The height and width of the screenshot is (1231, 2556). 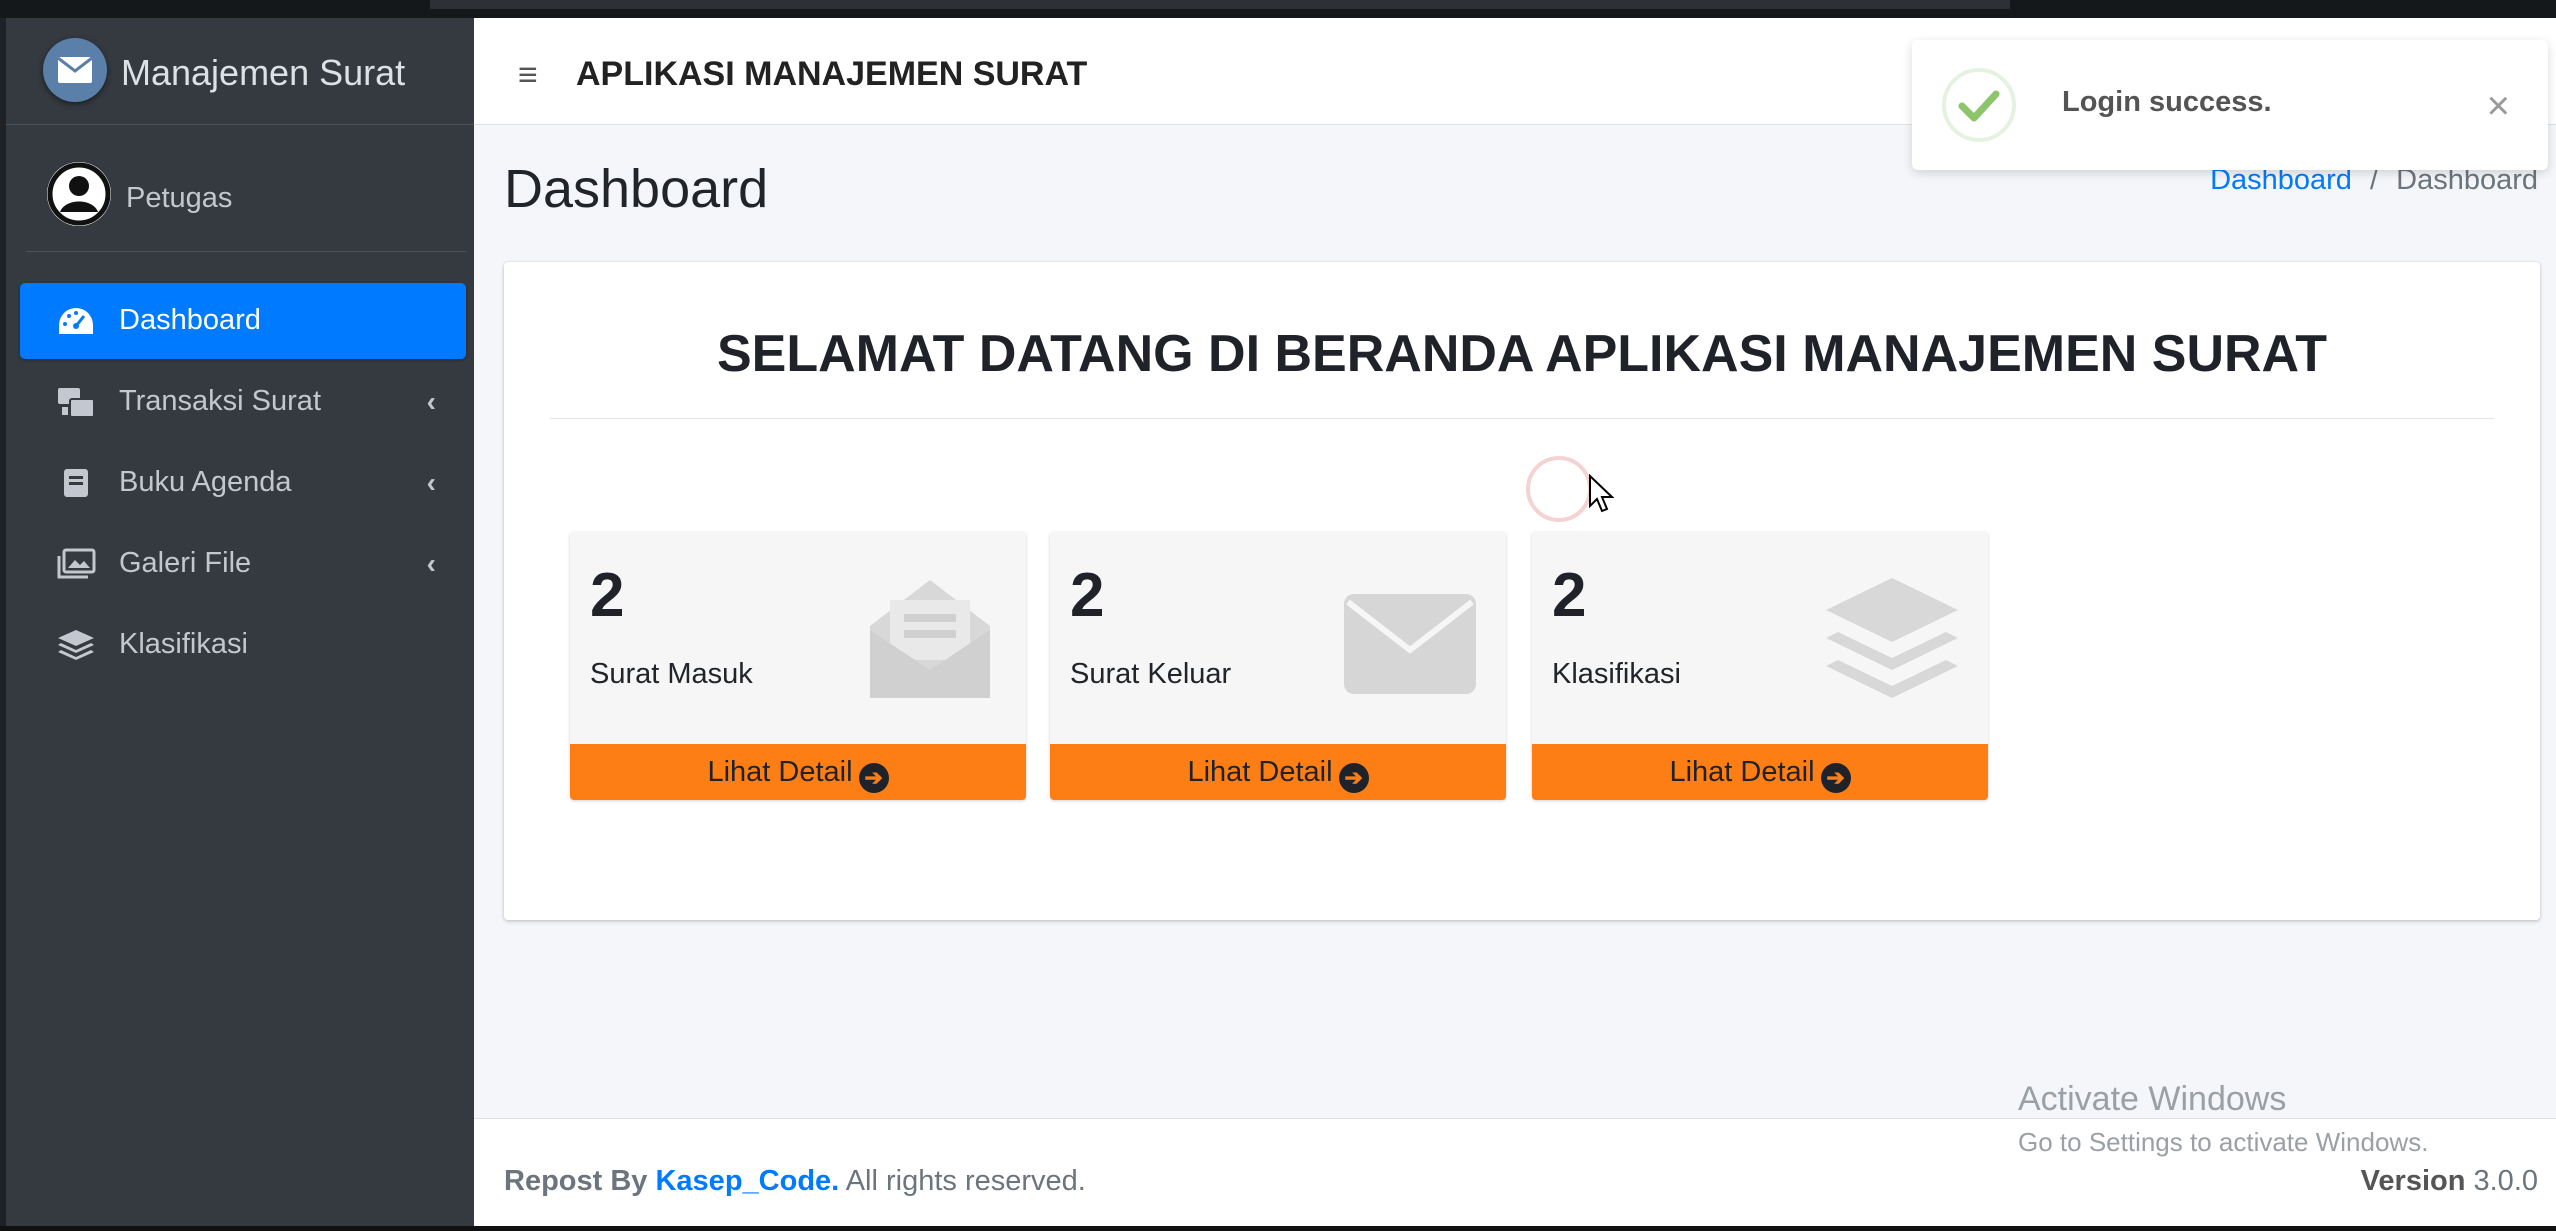 I want to click on page-title: Dashboard, so click(x=636, y=189).